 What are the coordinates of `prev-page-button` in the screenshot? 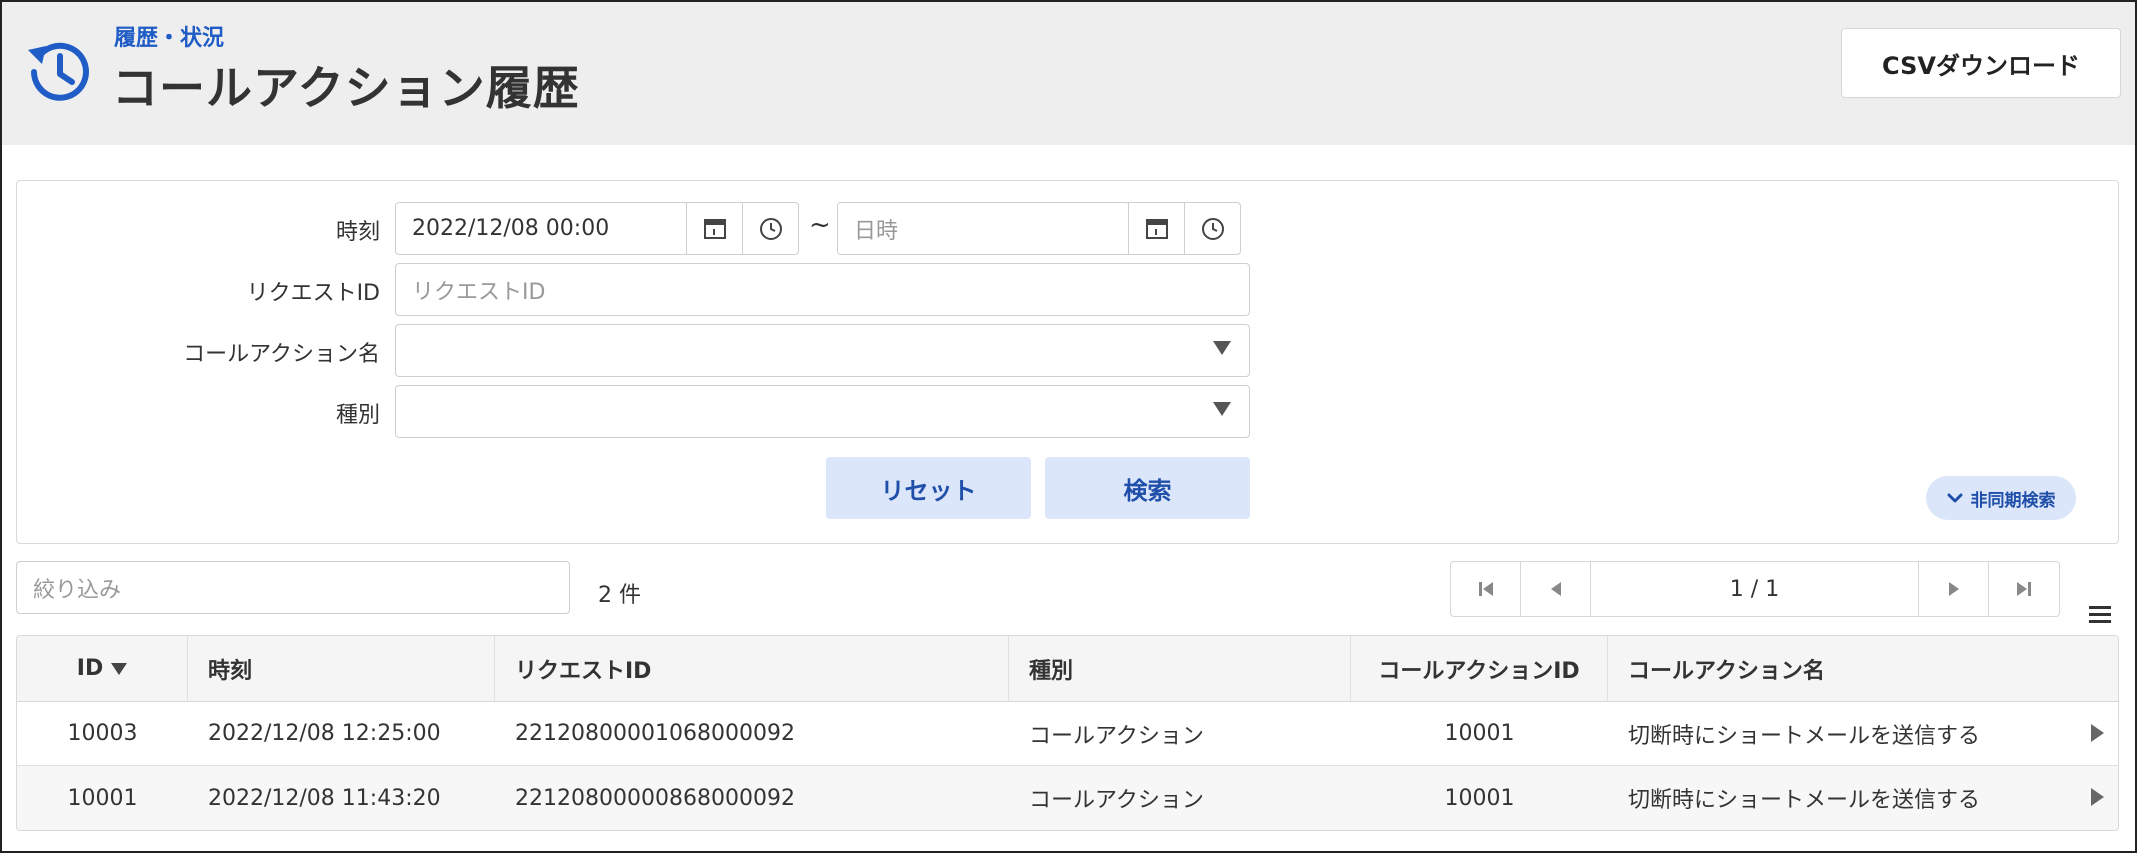 It's located at (1556, 589).